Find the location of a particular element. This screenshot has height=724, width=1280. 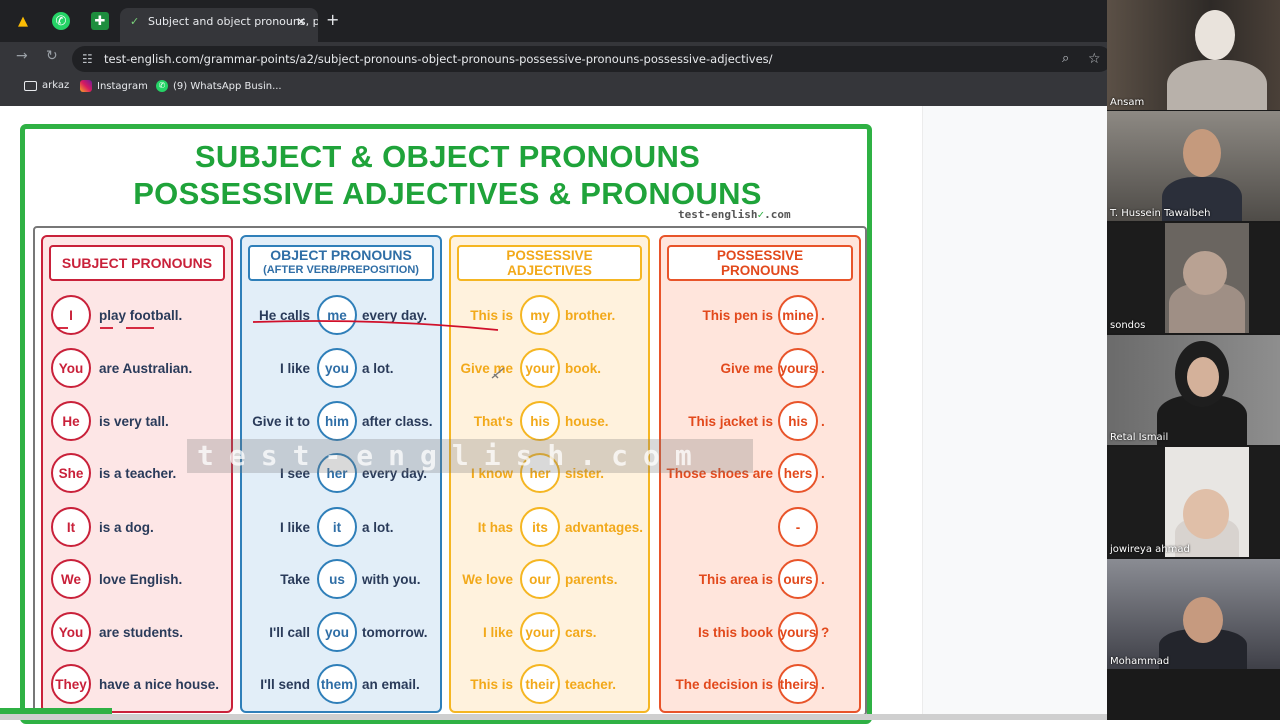

example-row: This pen is mine. is located at coordinates (760, 315).